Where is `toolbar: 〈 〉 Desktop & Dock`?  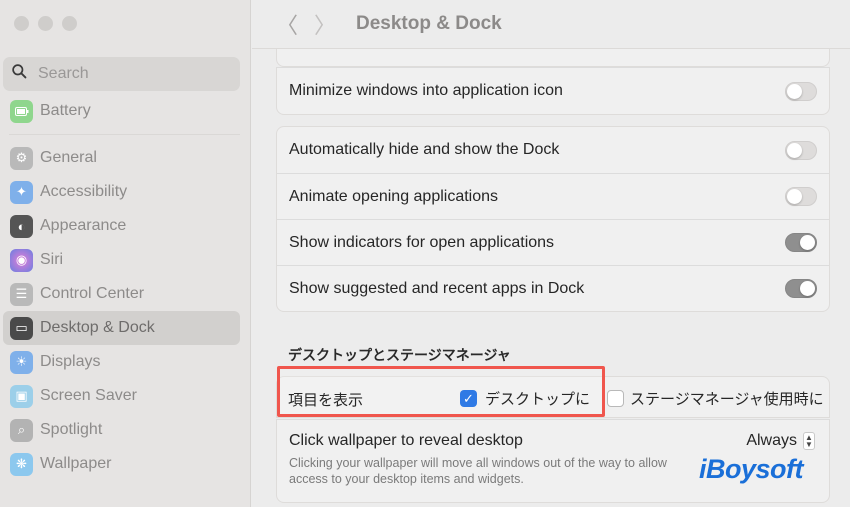
toolbar: 〈 〉 Desktop & Dock is located at coordinates (551, 24).